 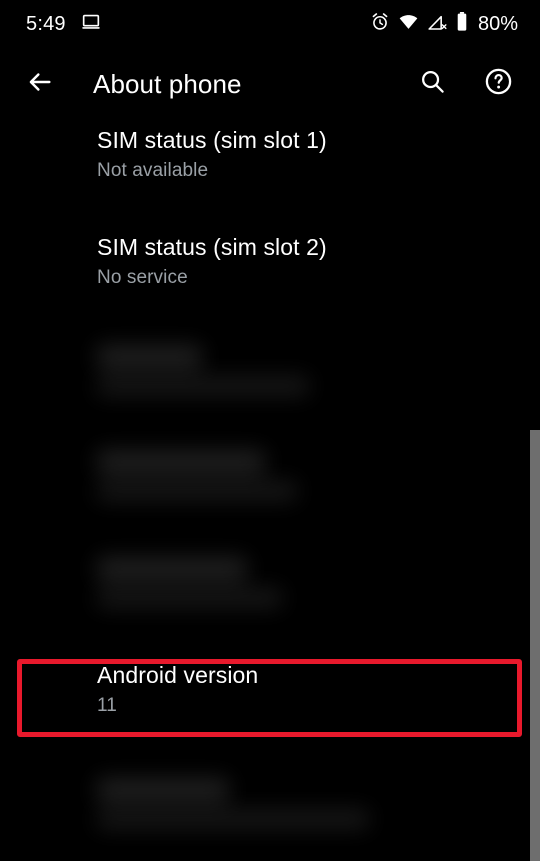 I want to click on list-item-subtitle: Not available, so click(x=153, y=170).